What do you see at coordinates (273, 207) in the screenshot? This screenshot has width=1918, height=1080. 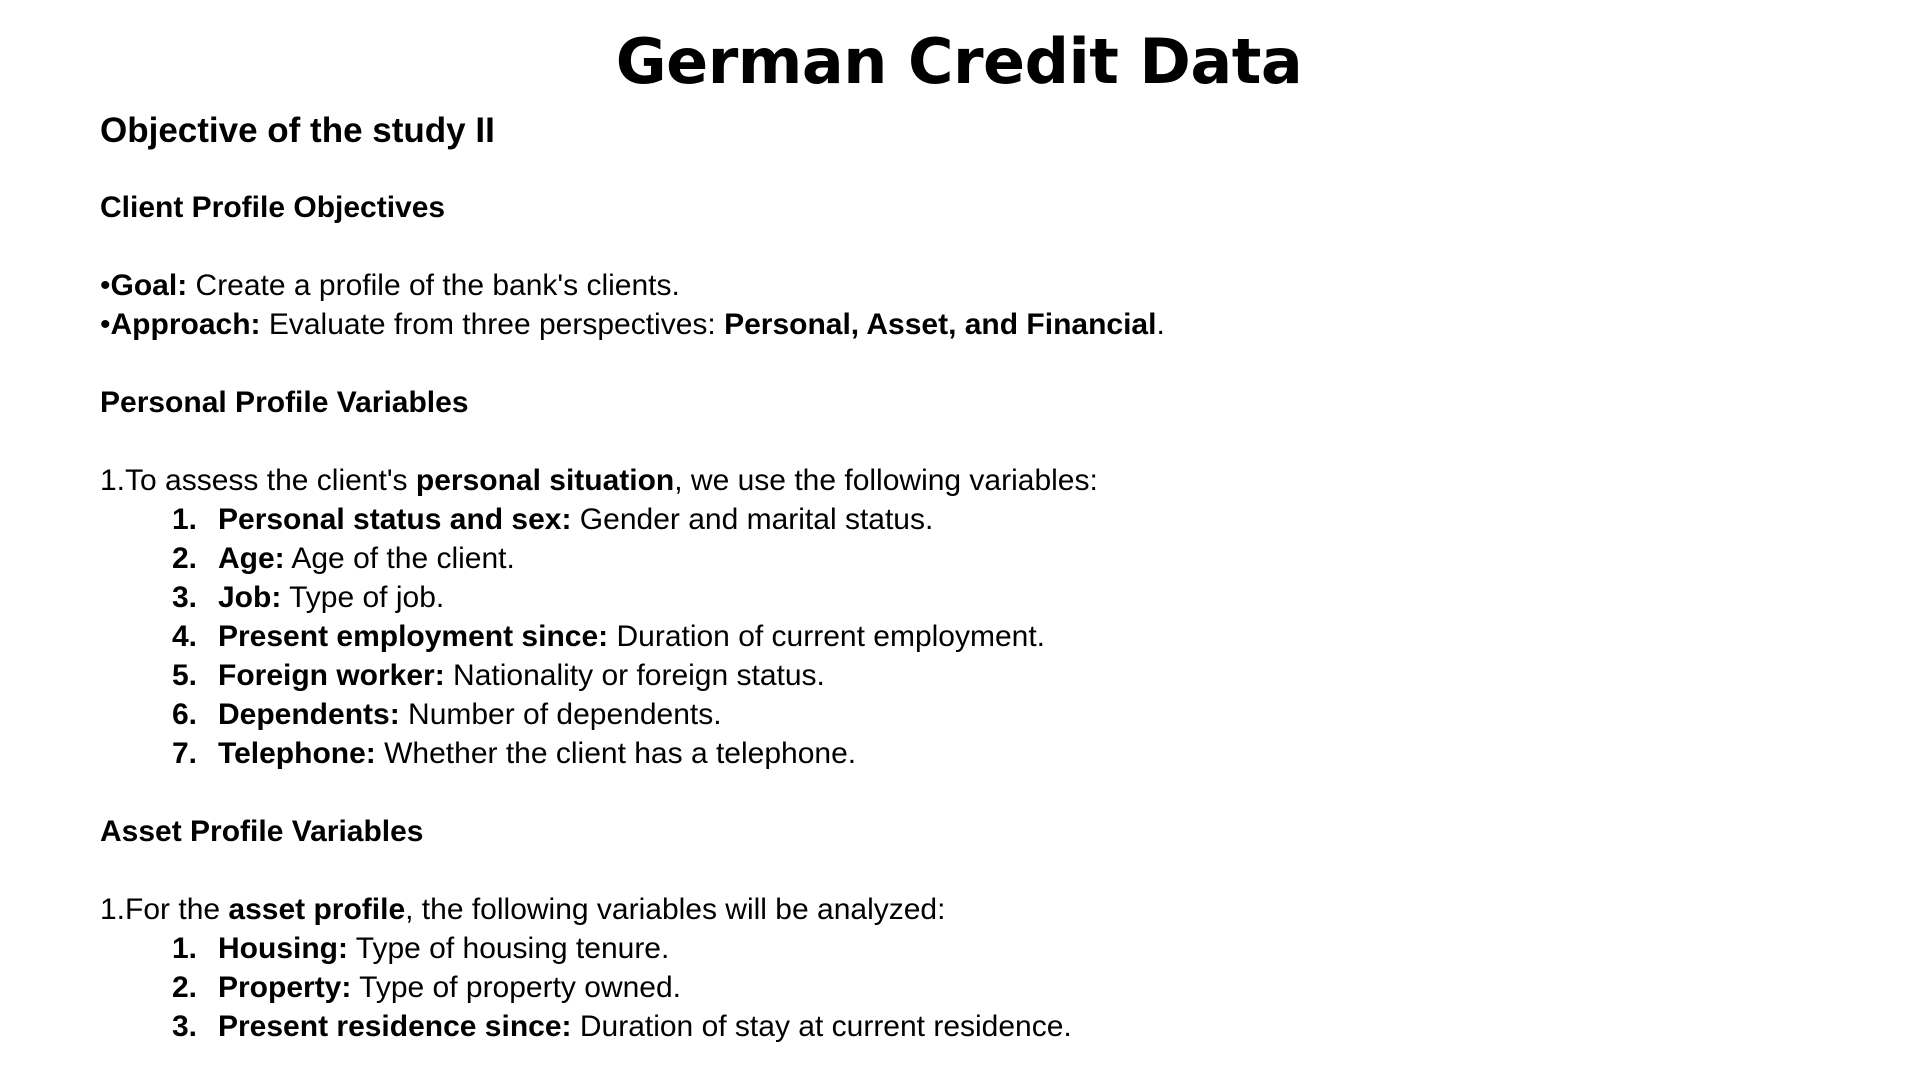 I see `client-profile-heading: Client Profile Objectives` at bounding box center [273, 207].